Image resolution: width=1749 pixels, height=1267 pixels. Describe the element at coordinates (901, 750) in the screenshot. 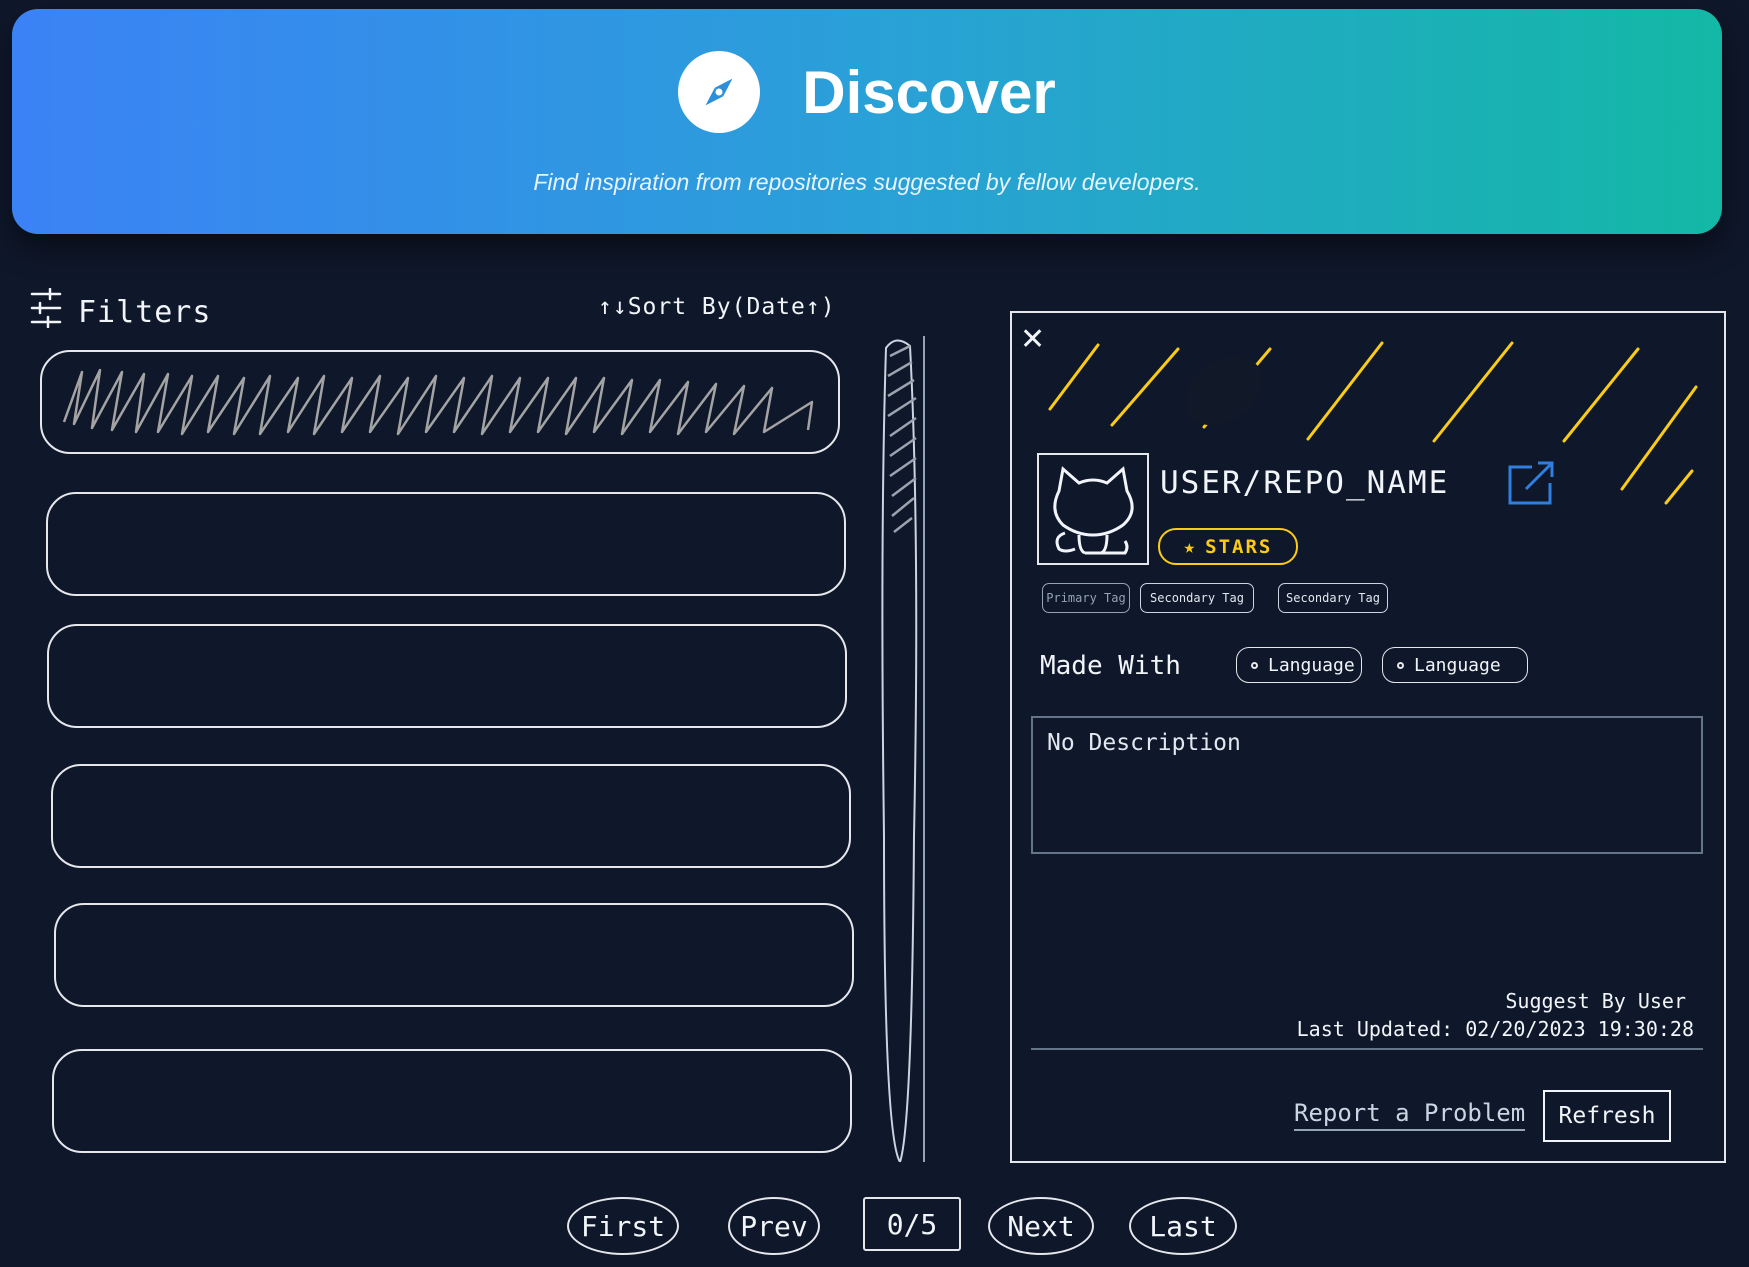

I see `list-scrollbar` at that location.